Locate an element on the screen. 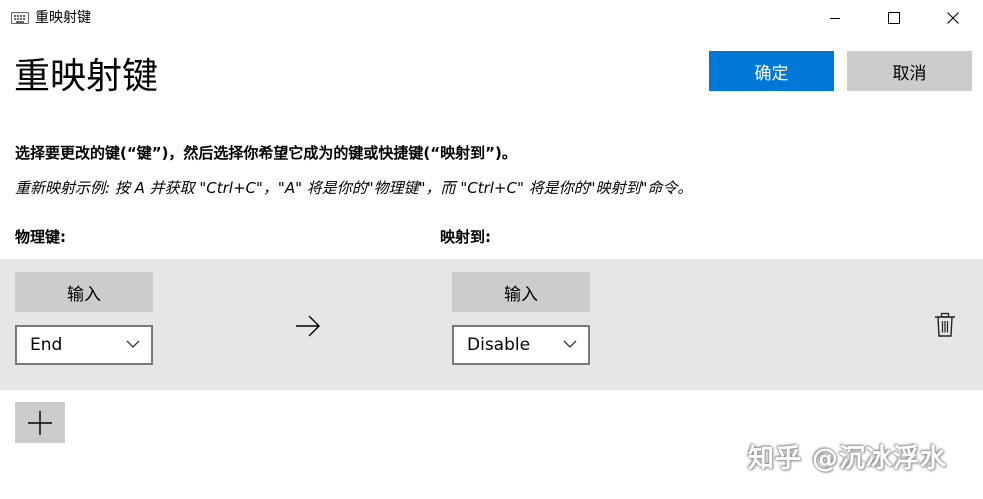 This screenshot has width=983, height=499. mapped-type-button: 输入 is located at coordinates (521, 292).